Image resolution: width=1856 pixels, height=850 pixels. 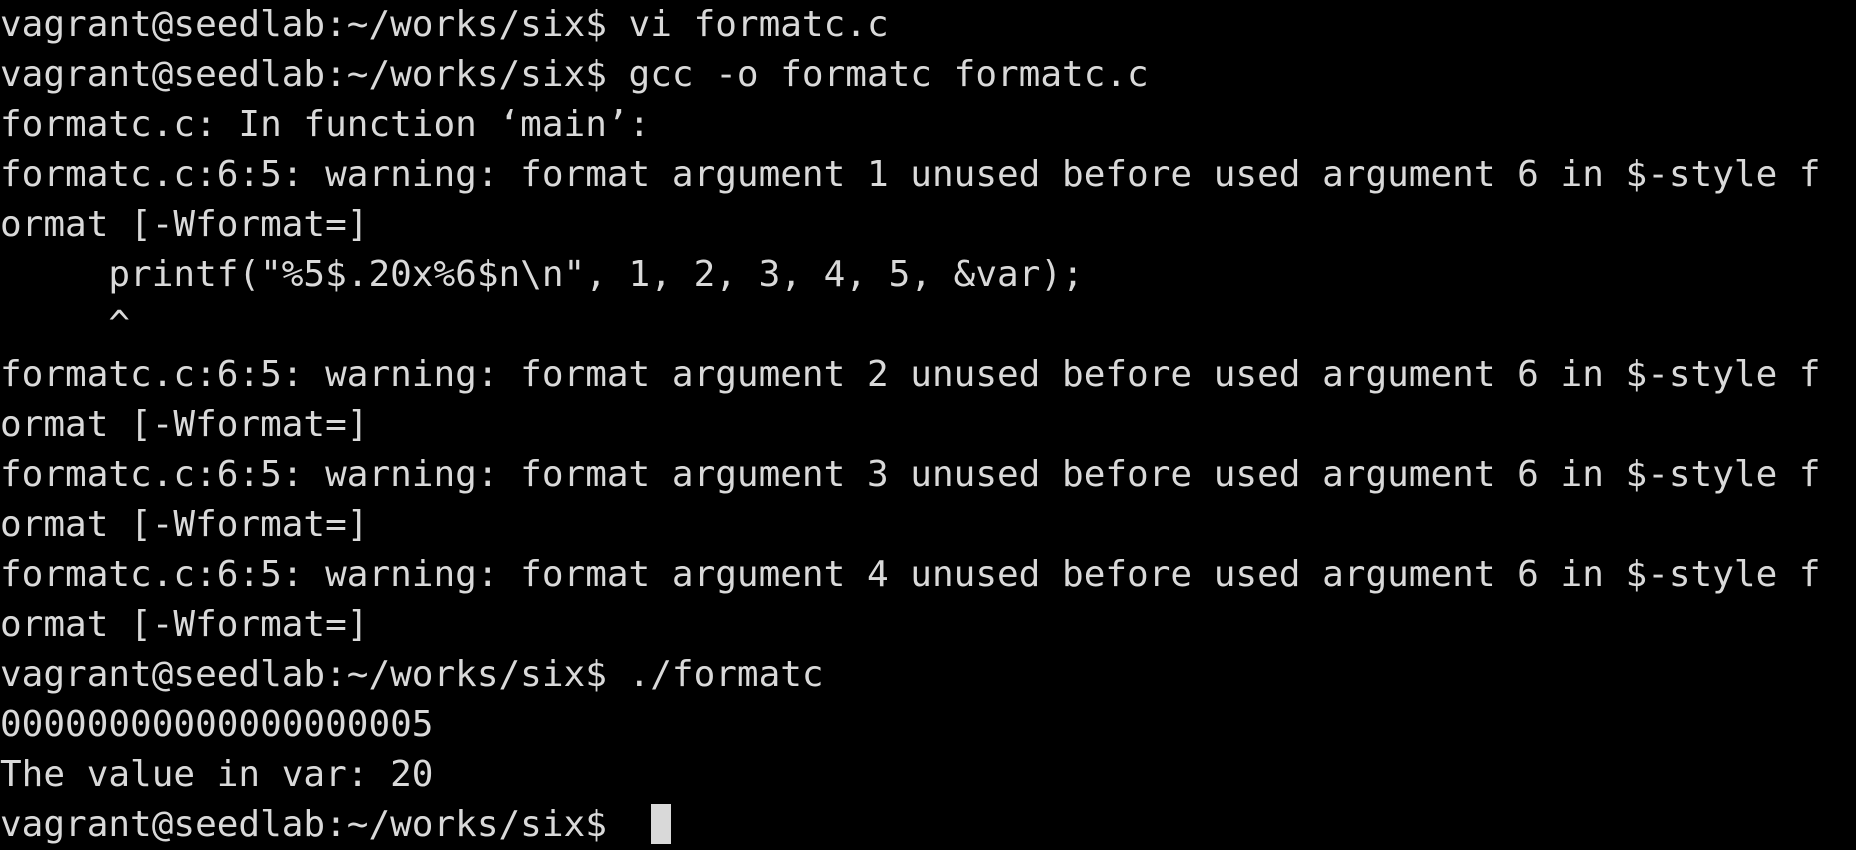 What do you see at coordinates (928, 825) in the screenshot?
I see `terminal-prompt-line: vagrant@seedlab:~/works/six$` at bounding box center [928, 825].